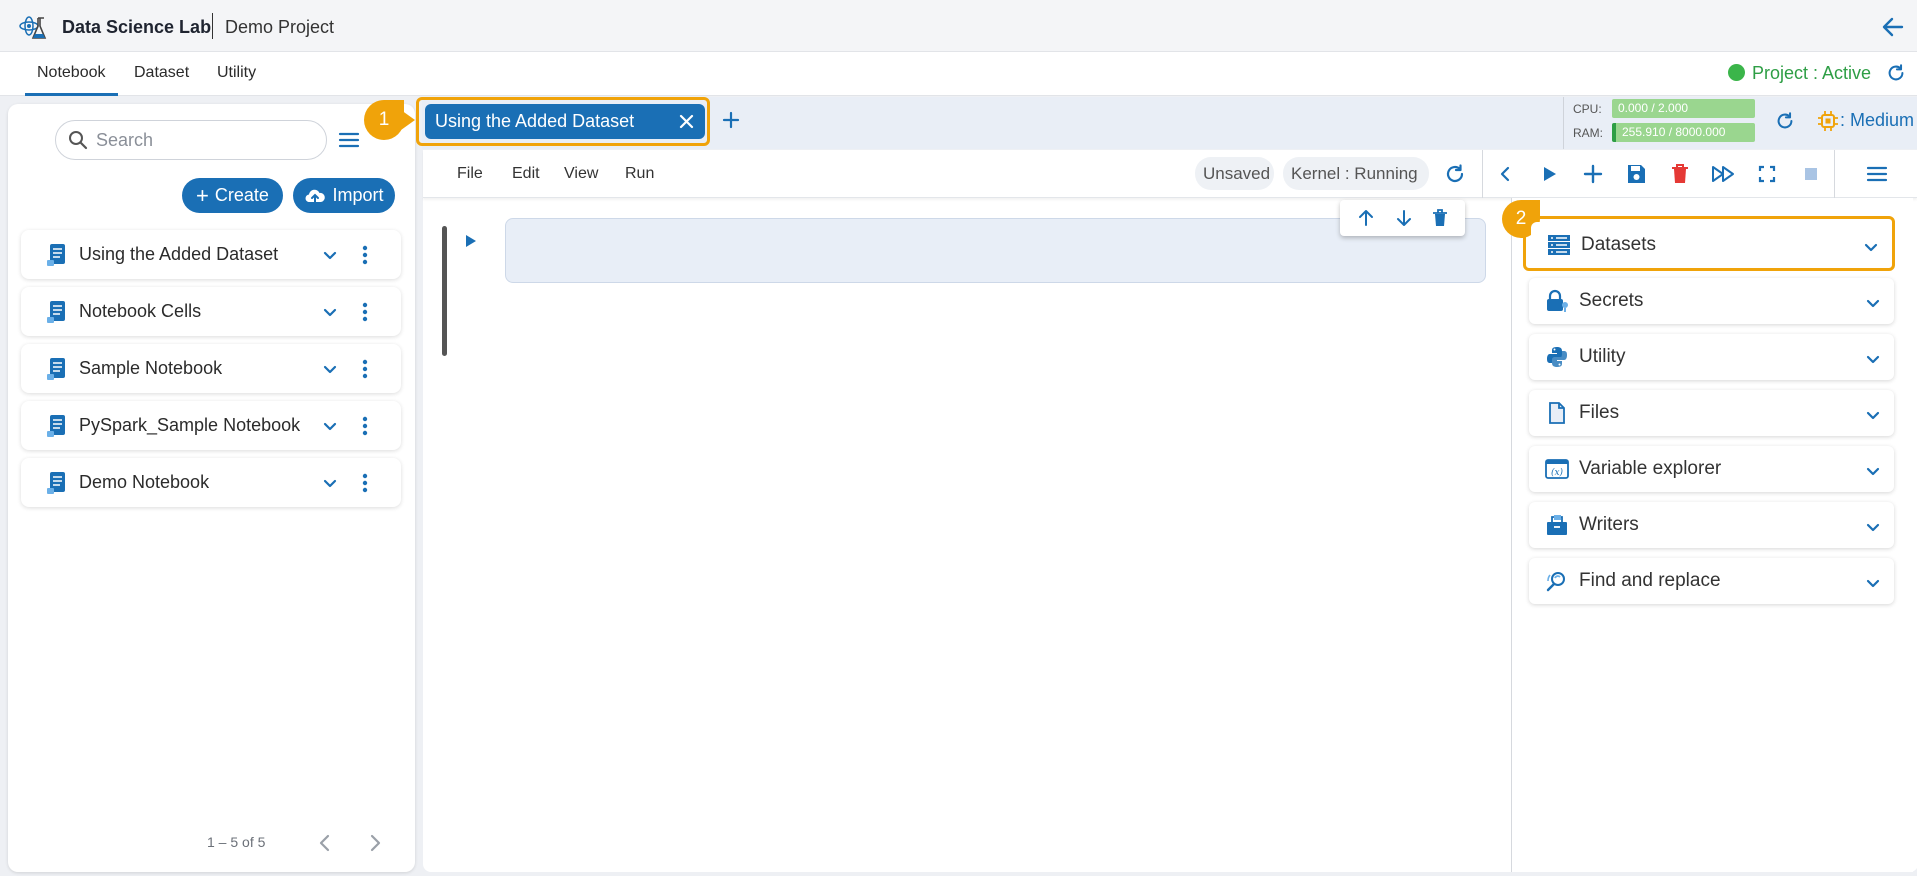 This screenshot has height=876, width=1917. I want to click on hamburger-menu-icon, so click(1877, 174).